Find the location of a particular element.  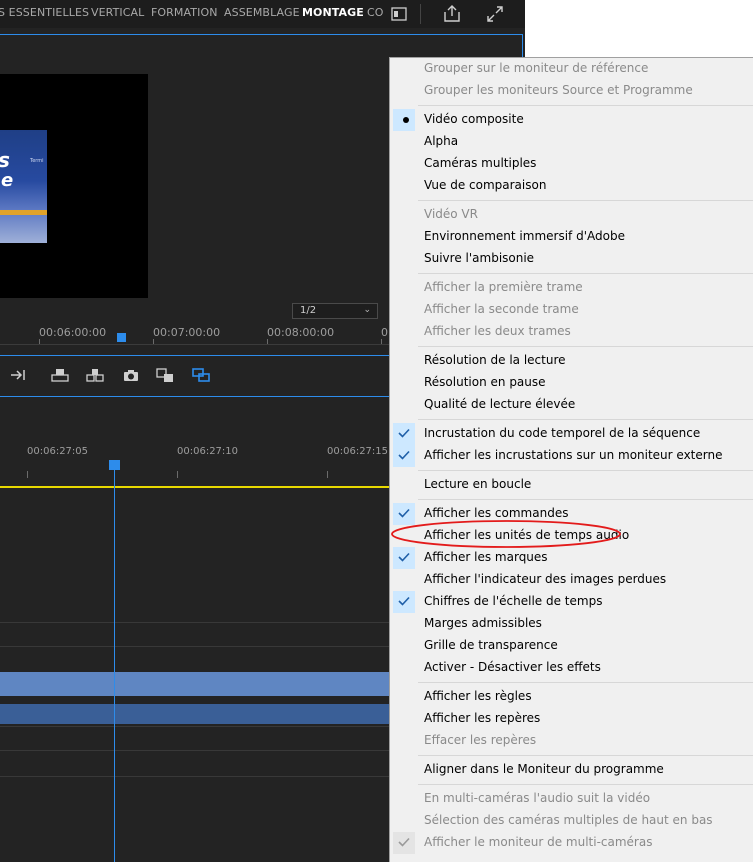

menu-item: Afficher les commandes is located at coordinates (571, 514).